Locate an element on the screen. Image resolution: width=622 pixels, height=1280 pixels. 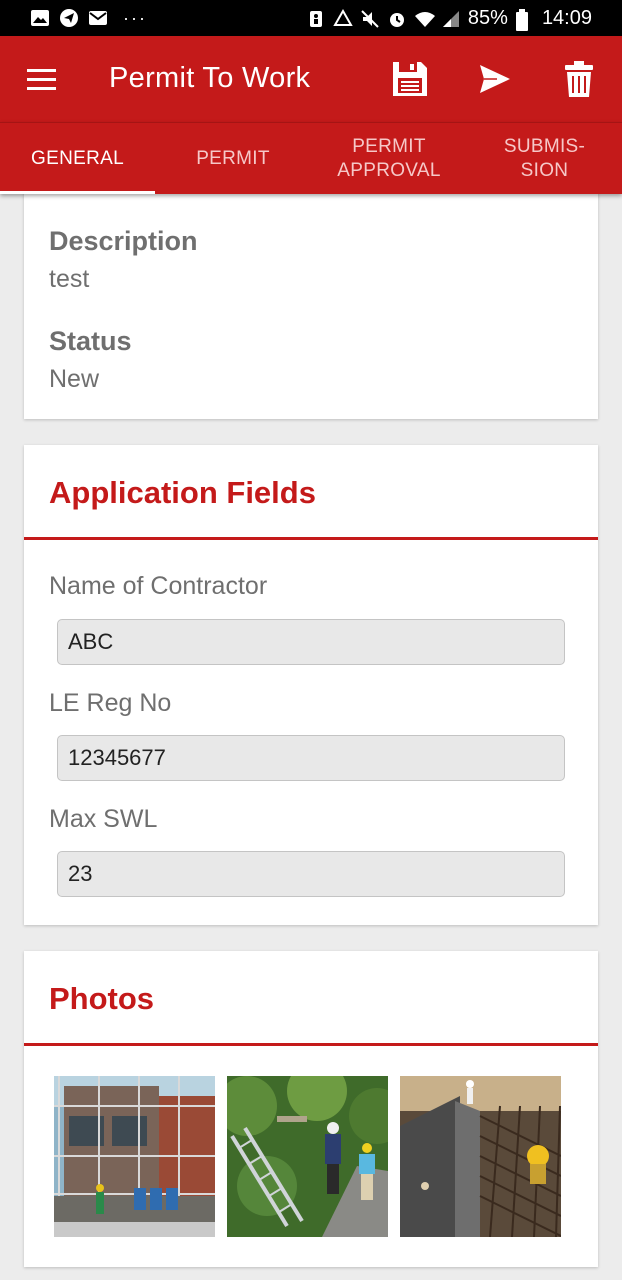
status-bar: ··· 85% 14:09 is located at coordinates (311, 18).